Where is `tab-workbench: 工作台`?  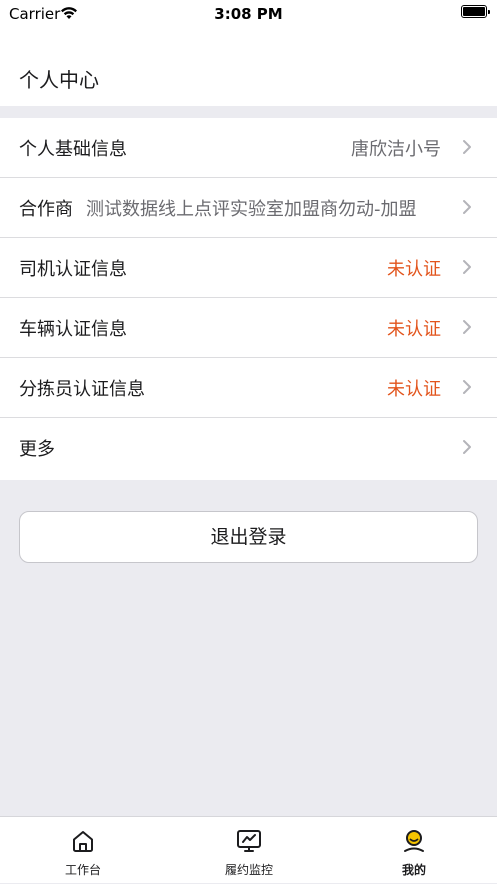
tab-workbench: 工作台 is located at coordinates (83, 850).